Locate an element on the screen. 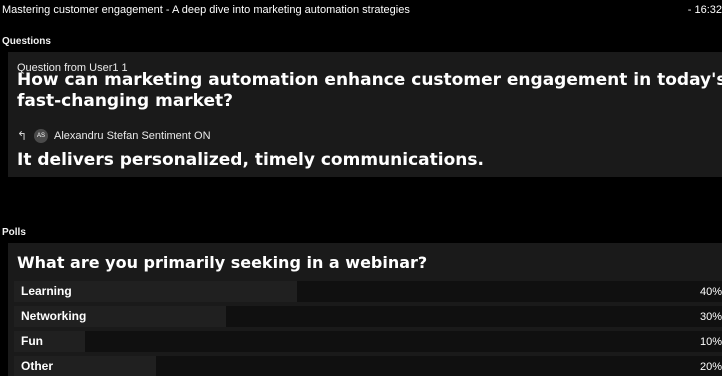  poll-option-learning: Learning 40% is located at coordinates (368, 291).